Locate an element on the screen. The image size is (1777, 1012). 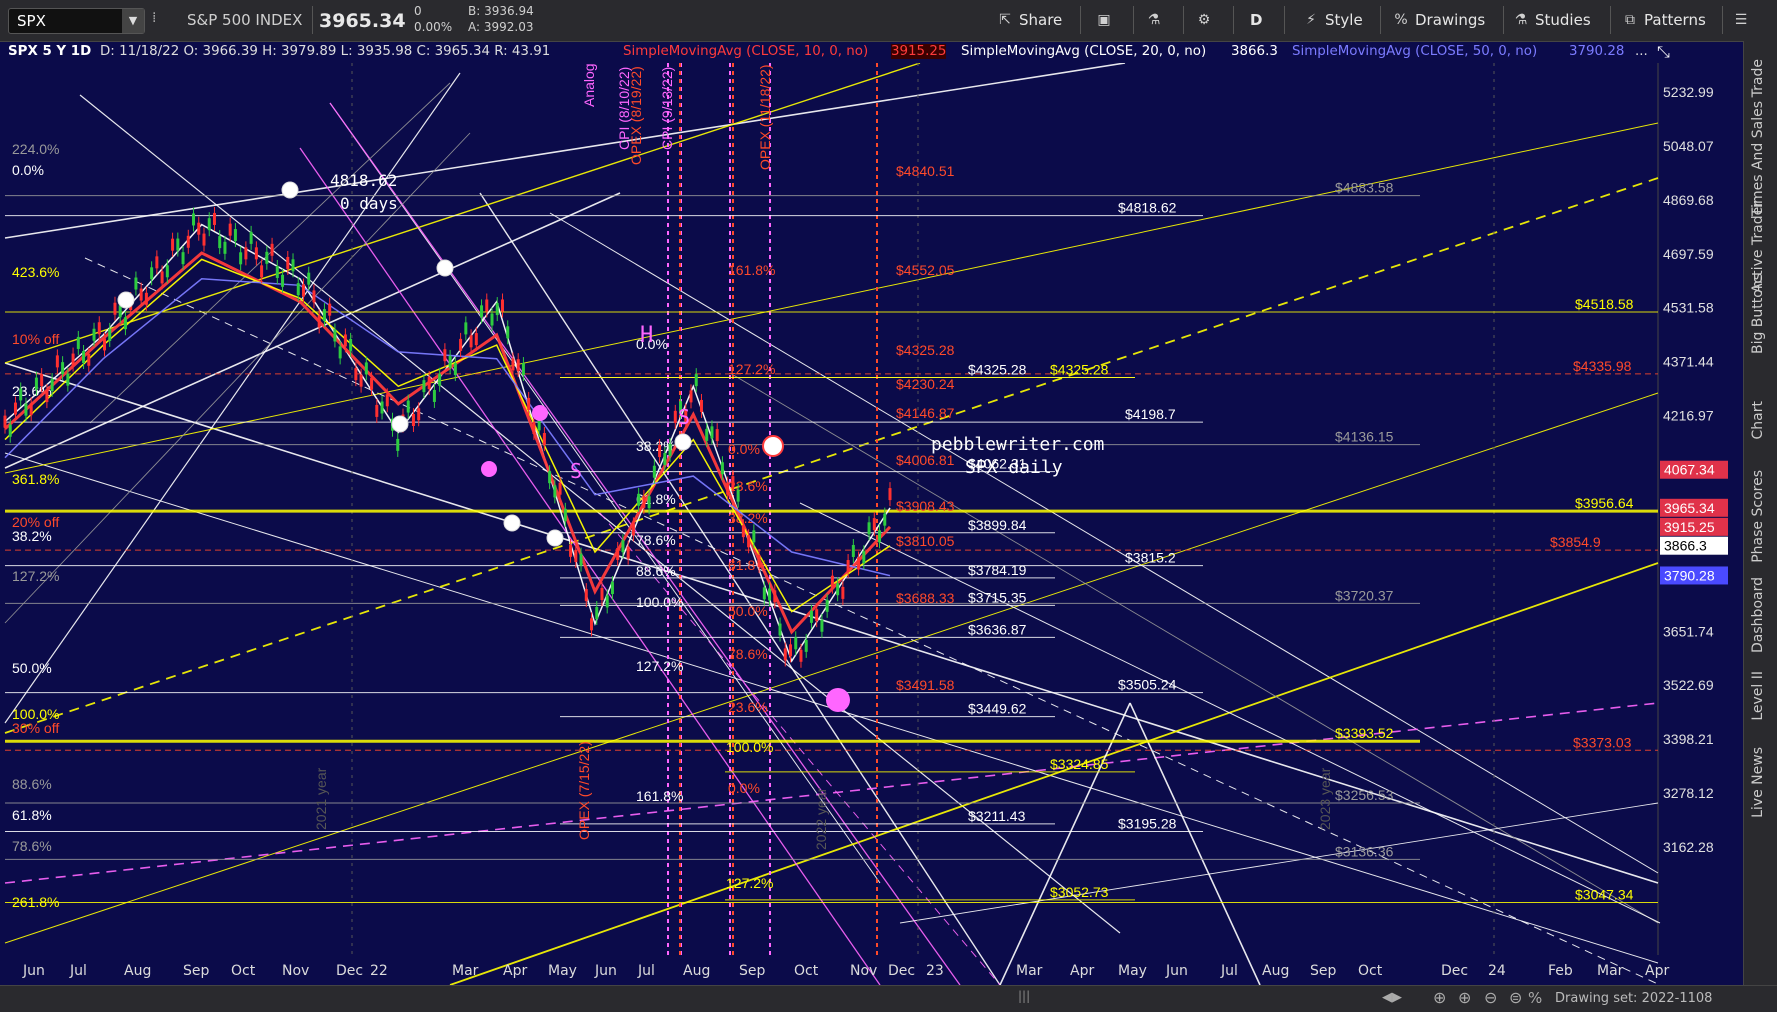
rail-tab-level-ii: Level II is located at coordinates (1758, 696).